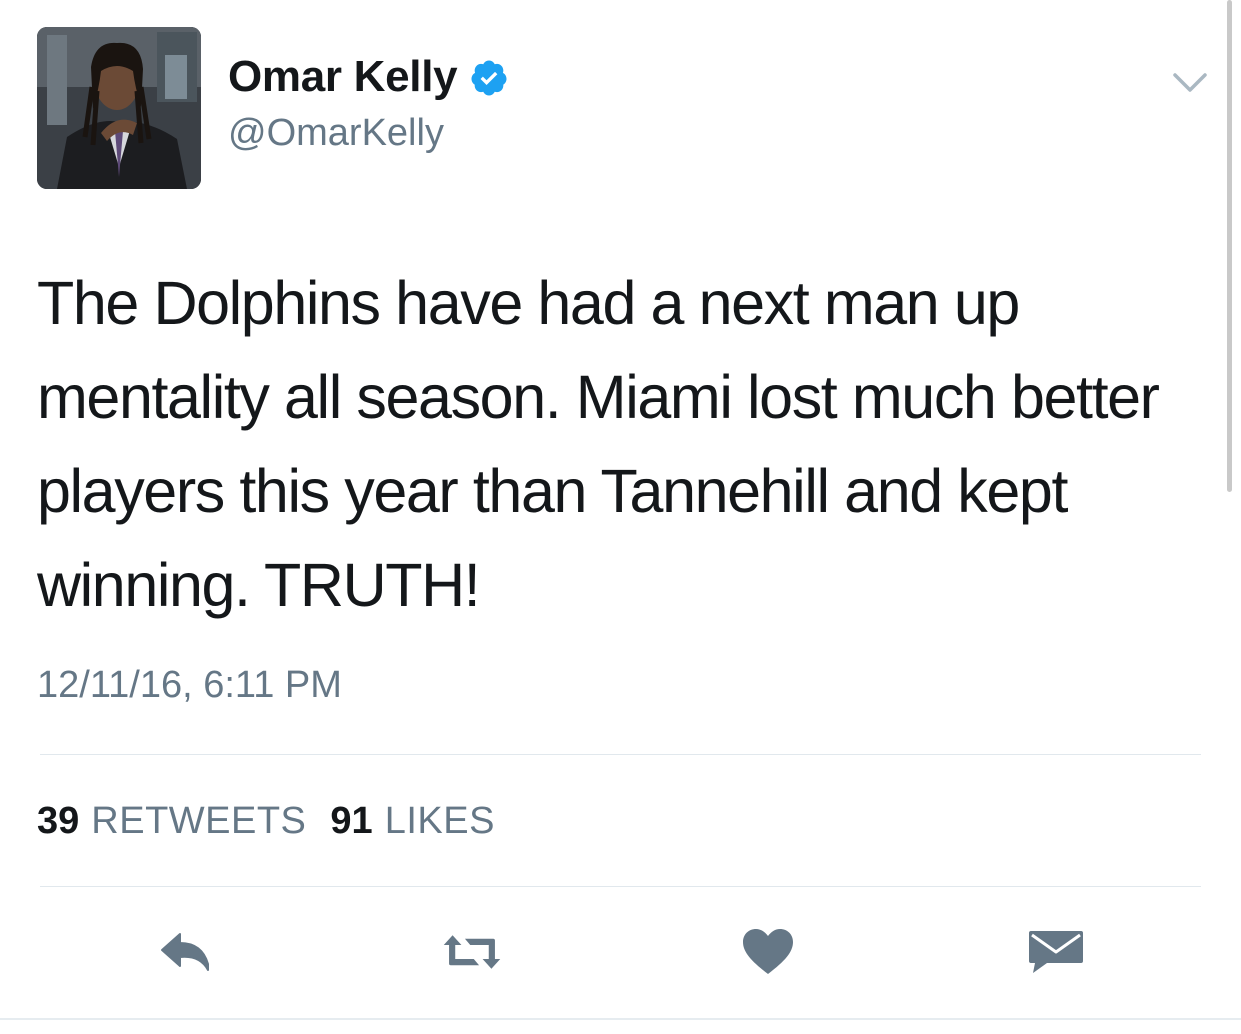  I want to click on verified-badge-icon, so click(489, 78).